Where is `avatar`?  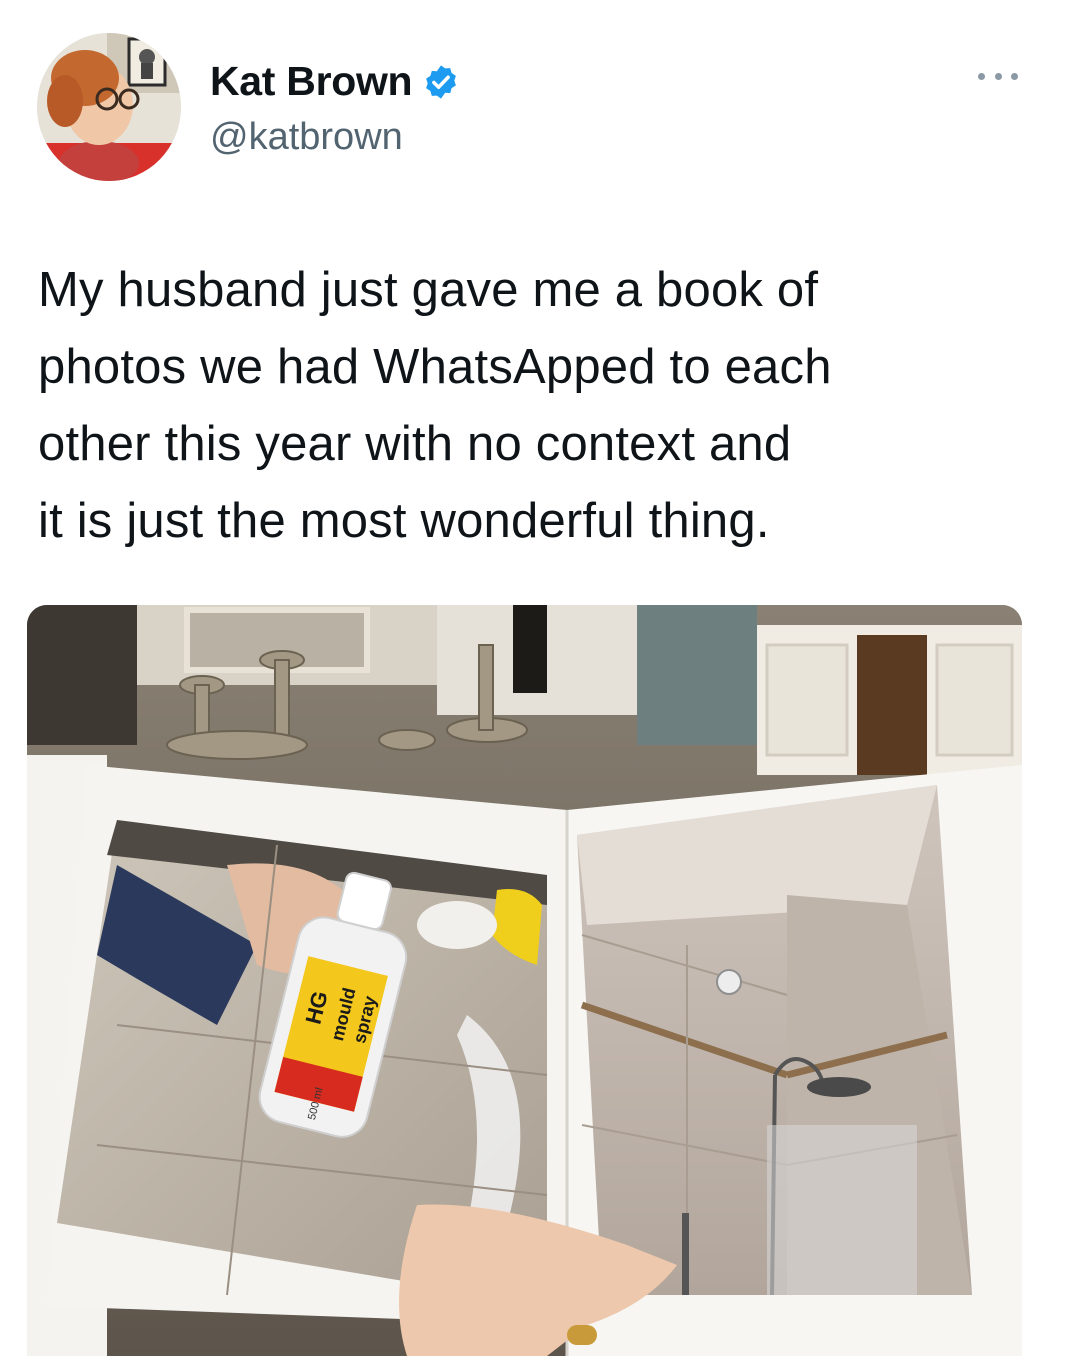 avatar is located at coordinates (109, 107).